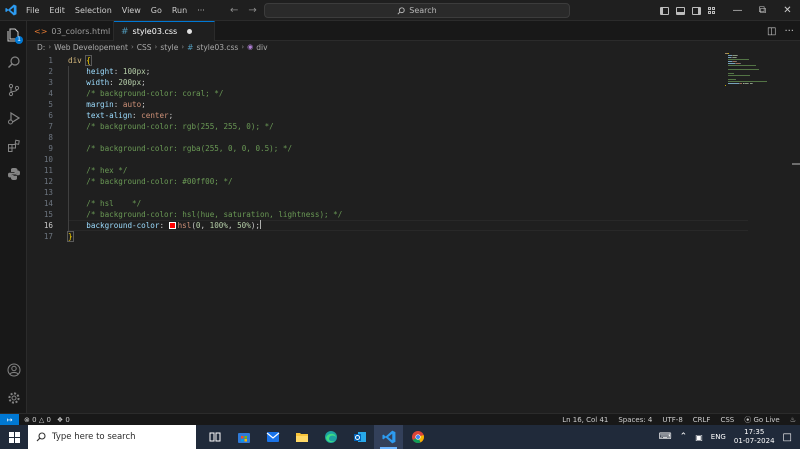 This screenshot has height=449, width=800. Describe the element at coordinates (252, 10) in the screenshot. I see `forward-arrow-icon: →` at that location.